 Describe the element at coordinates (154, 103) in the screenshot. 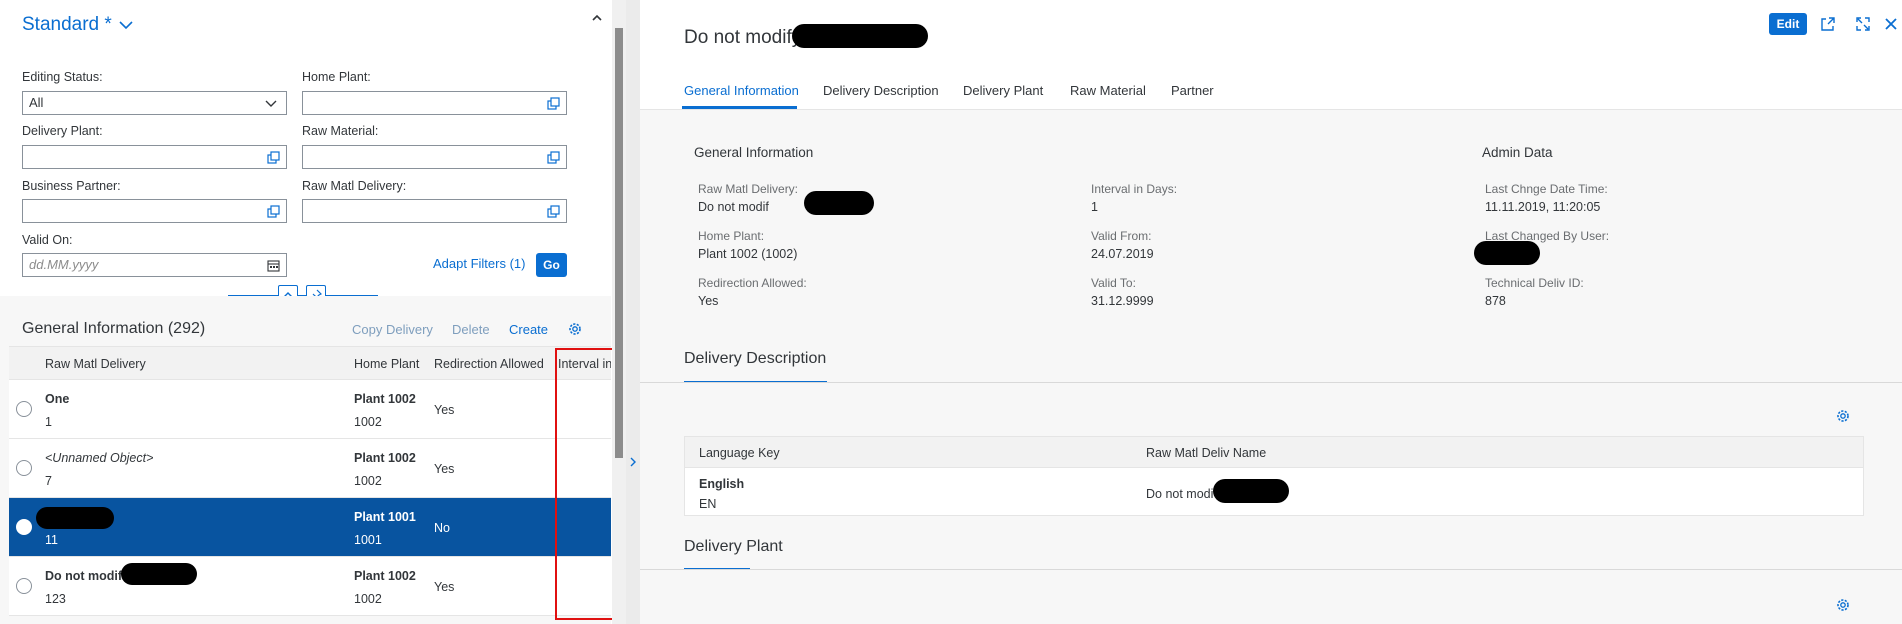

I see `editing-status-select: All` at that location.